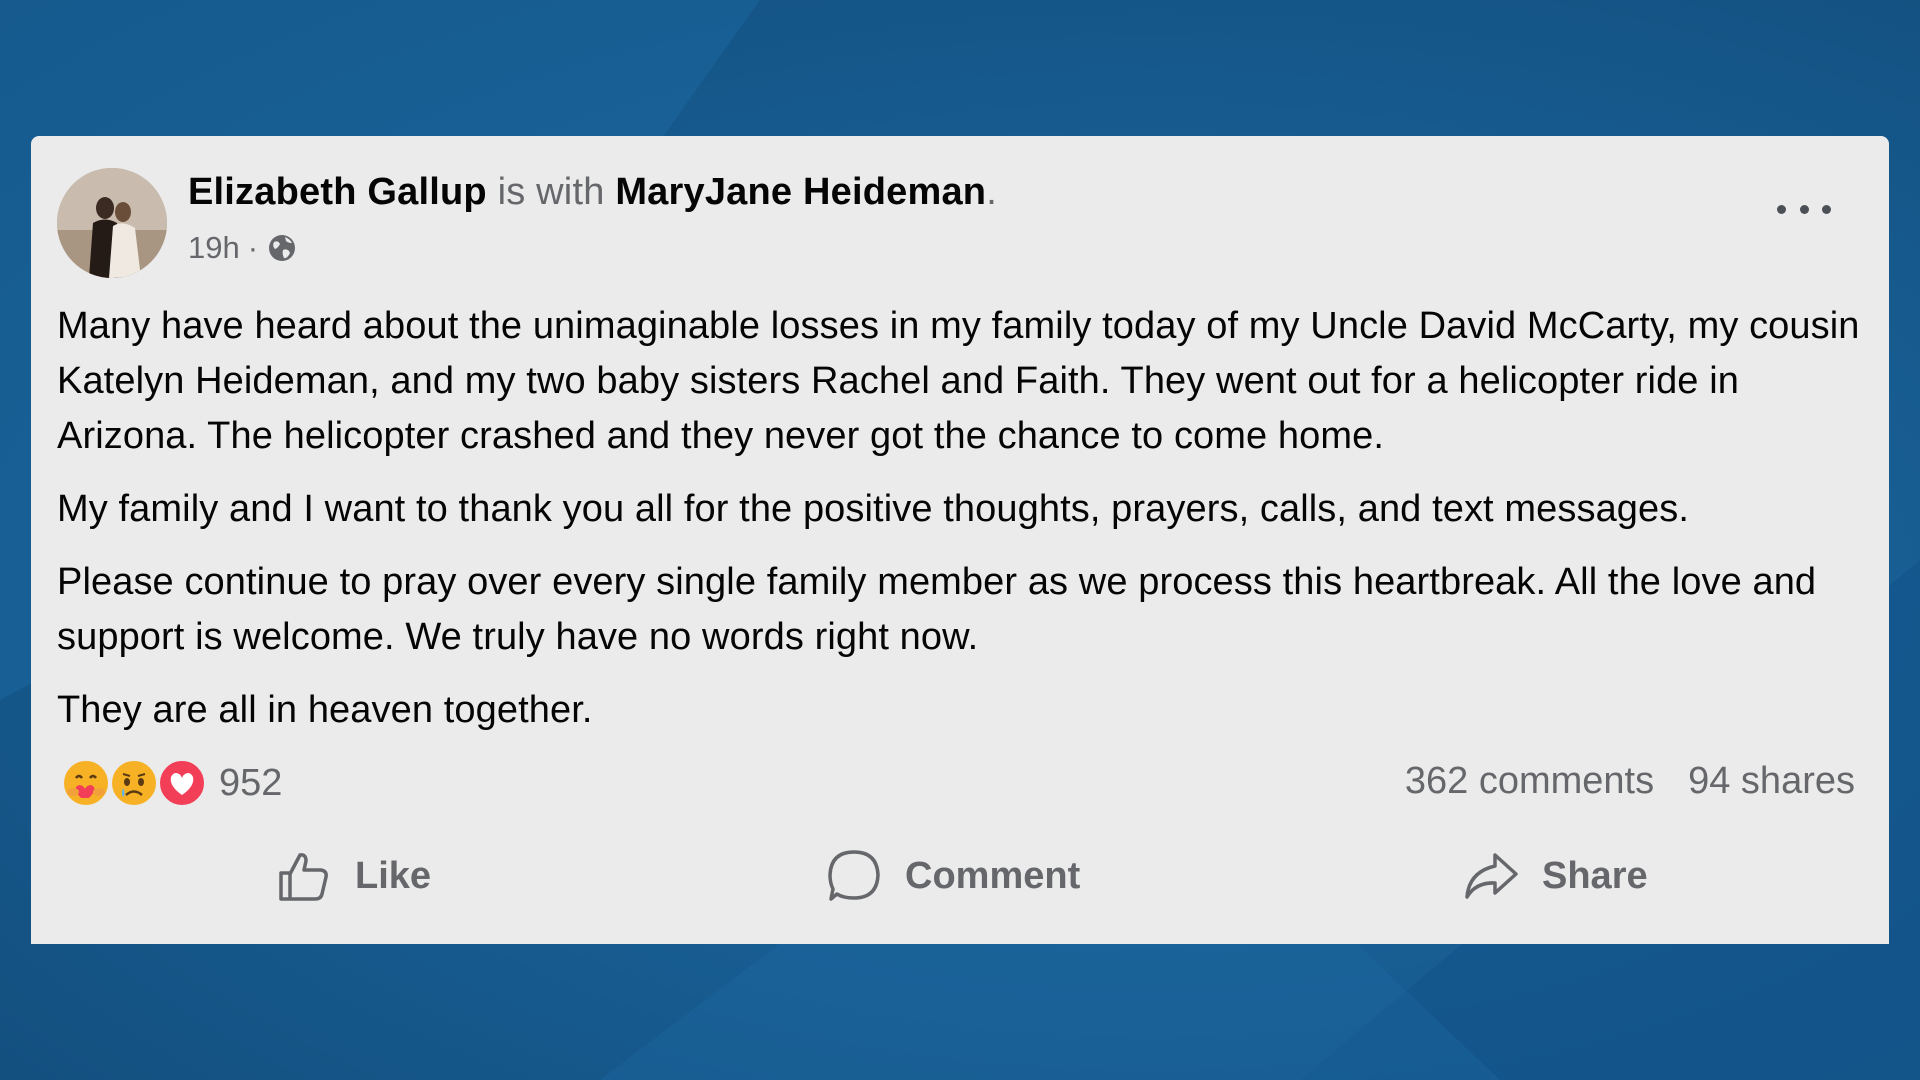 Image resolution: width=1920 pixels, height=1080 pixels. I want to click on share-button: Share, so click(1555, 876).